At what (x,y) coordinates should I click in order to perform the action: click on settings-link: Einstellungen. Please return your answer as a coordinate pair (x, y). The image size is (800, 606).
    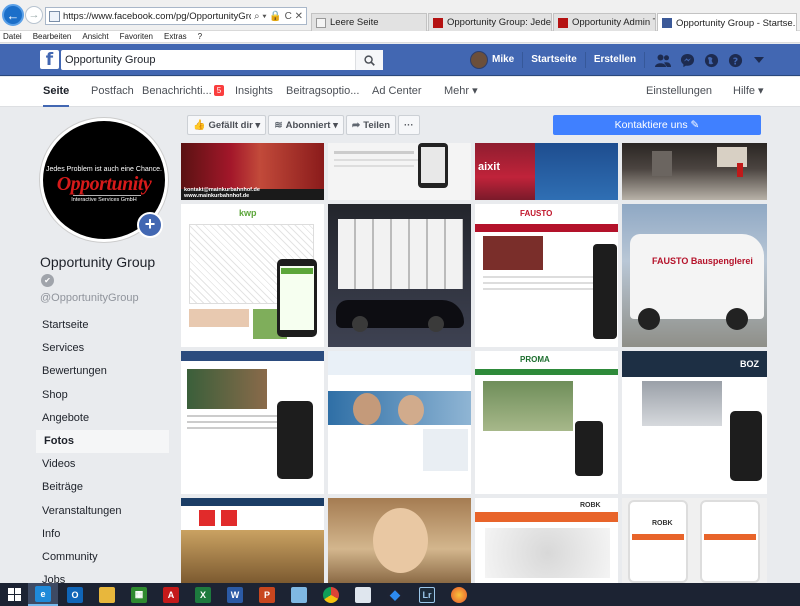
    Looking at the image, I should click on (679, 92).